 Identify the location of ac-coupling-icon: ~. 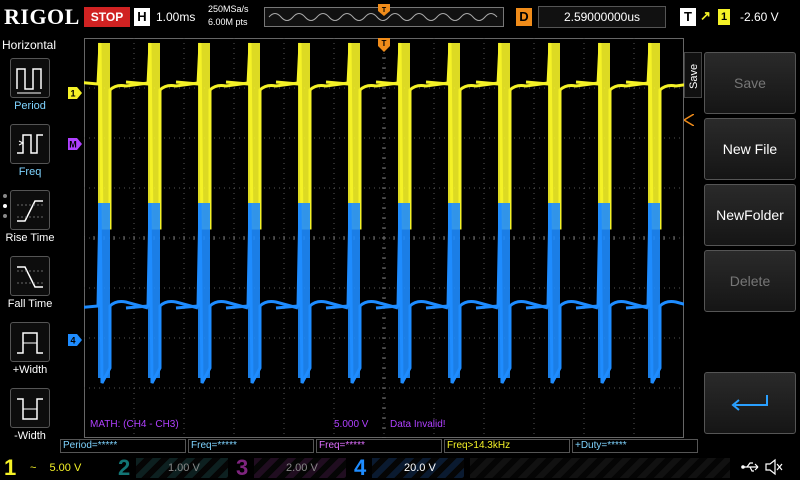
(33, 468).